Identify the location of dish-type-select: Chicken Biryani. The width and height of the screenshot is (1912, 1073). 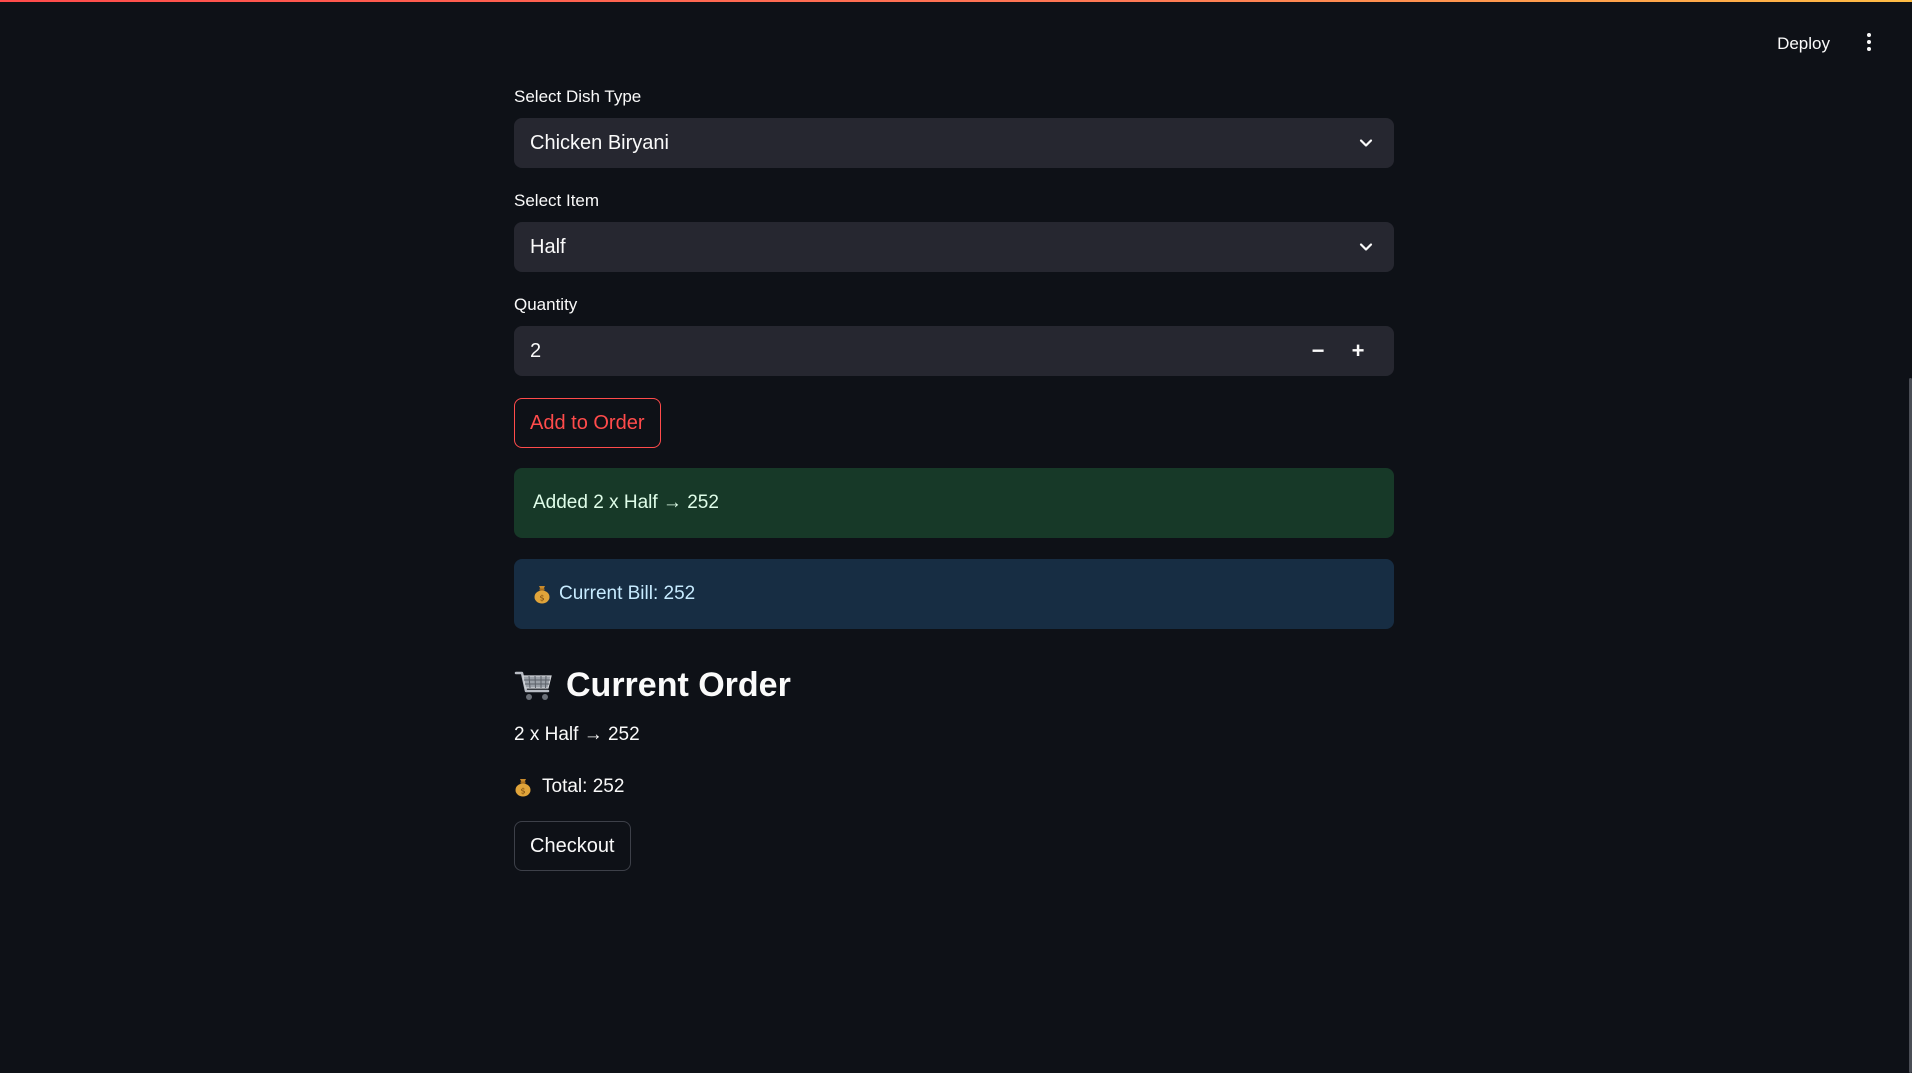
(954, 143).